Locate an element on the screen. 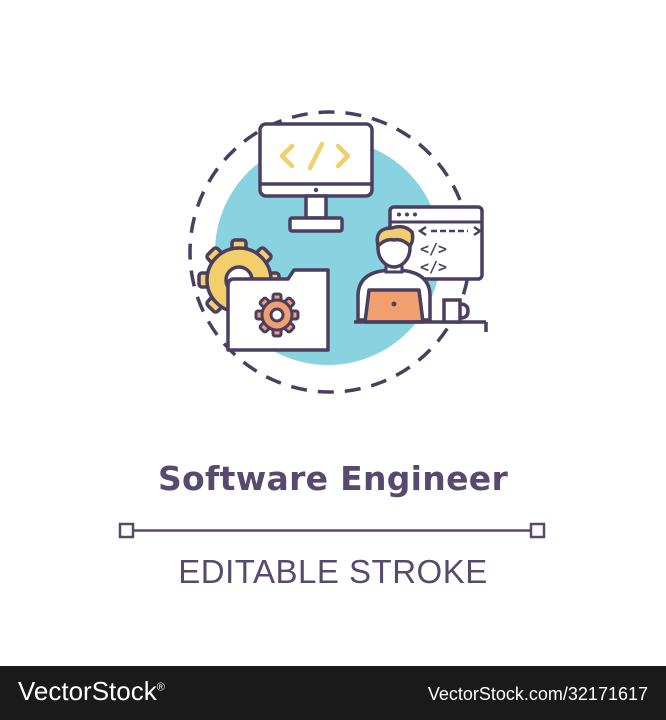 The height and width of the screenshot is (720, 666). image-id: VectorStock.com/32171617 is located at coordinates (537, 694).